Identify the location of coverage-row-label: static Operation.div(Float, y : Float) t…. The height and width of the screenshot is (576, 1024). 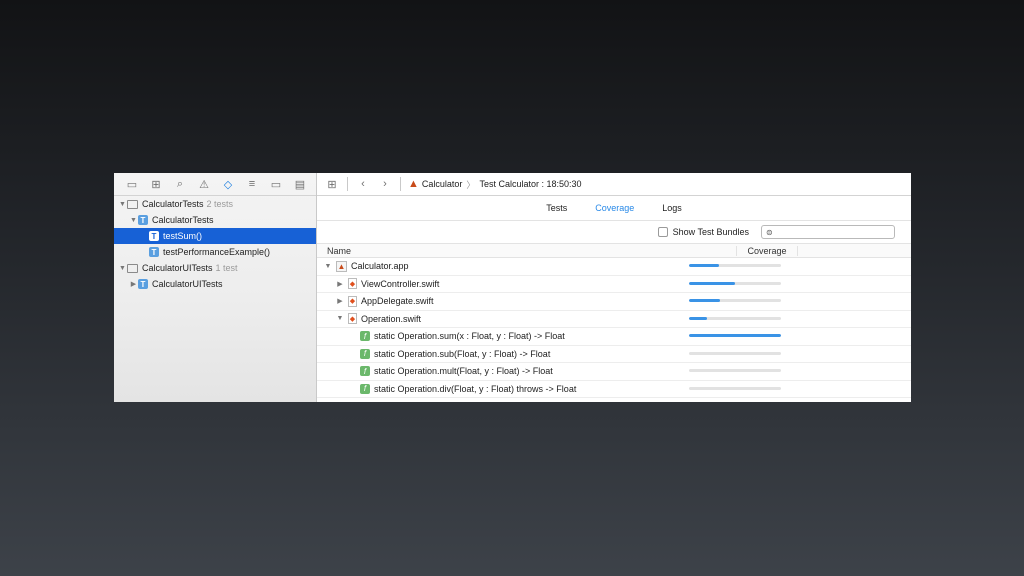
(475, 388).